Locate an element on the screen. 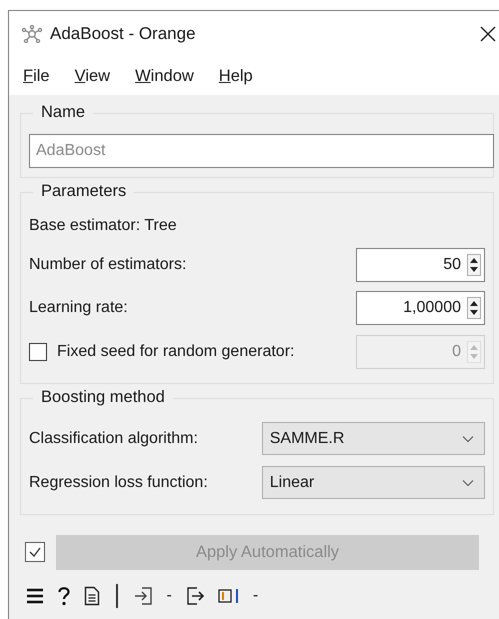  data-preview-icon is located at coordinates (229, 596).